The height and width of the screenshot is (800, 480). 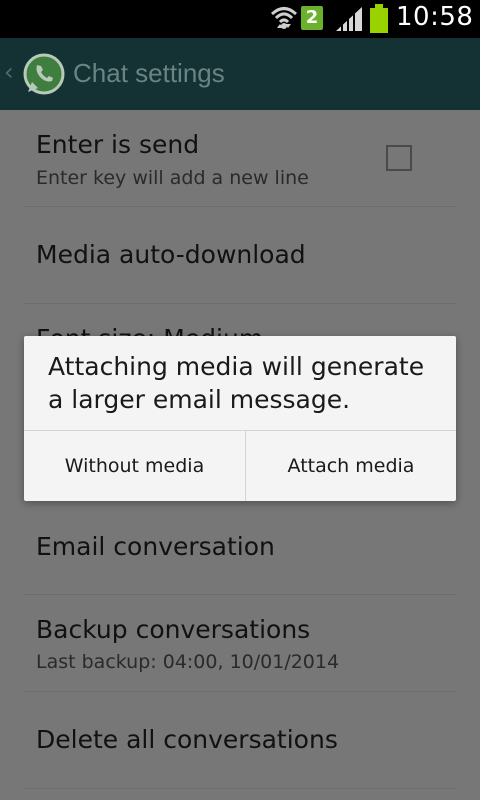 I want to click on without-media-button: Without media, so click(x=134, y=466).